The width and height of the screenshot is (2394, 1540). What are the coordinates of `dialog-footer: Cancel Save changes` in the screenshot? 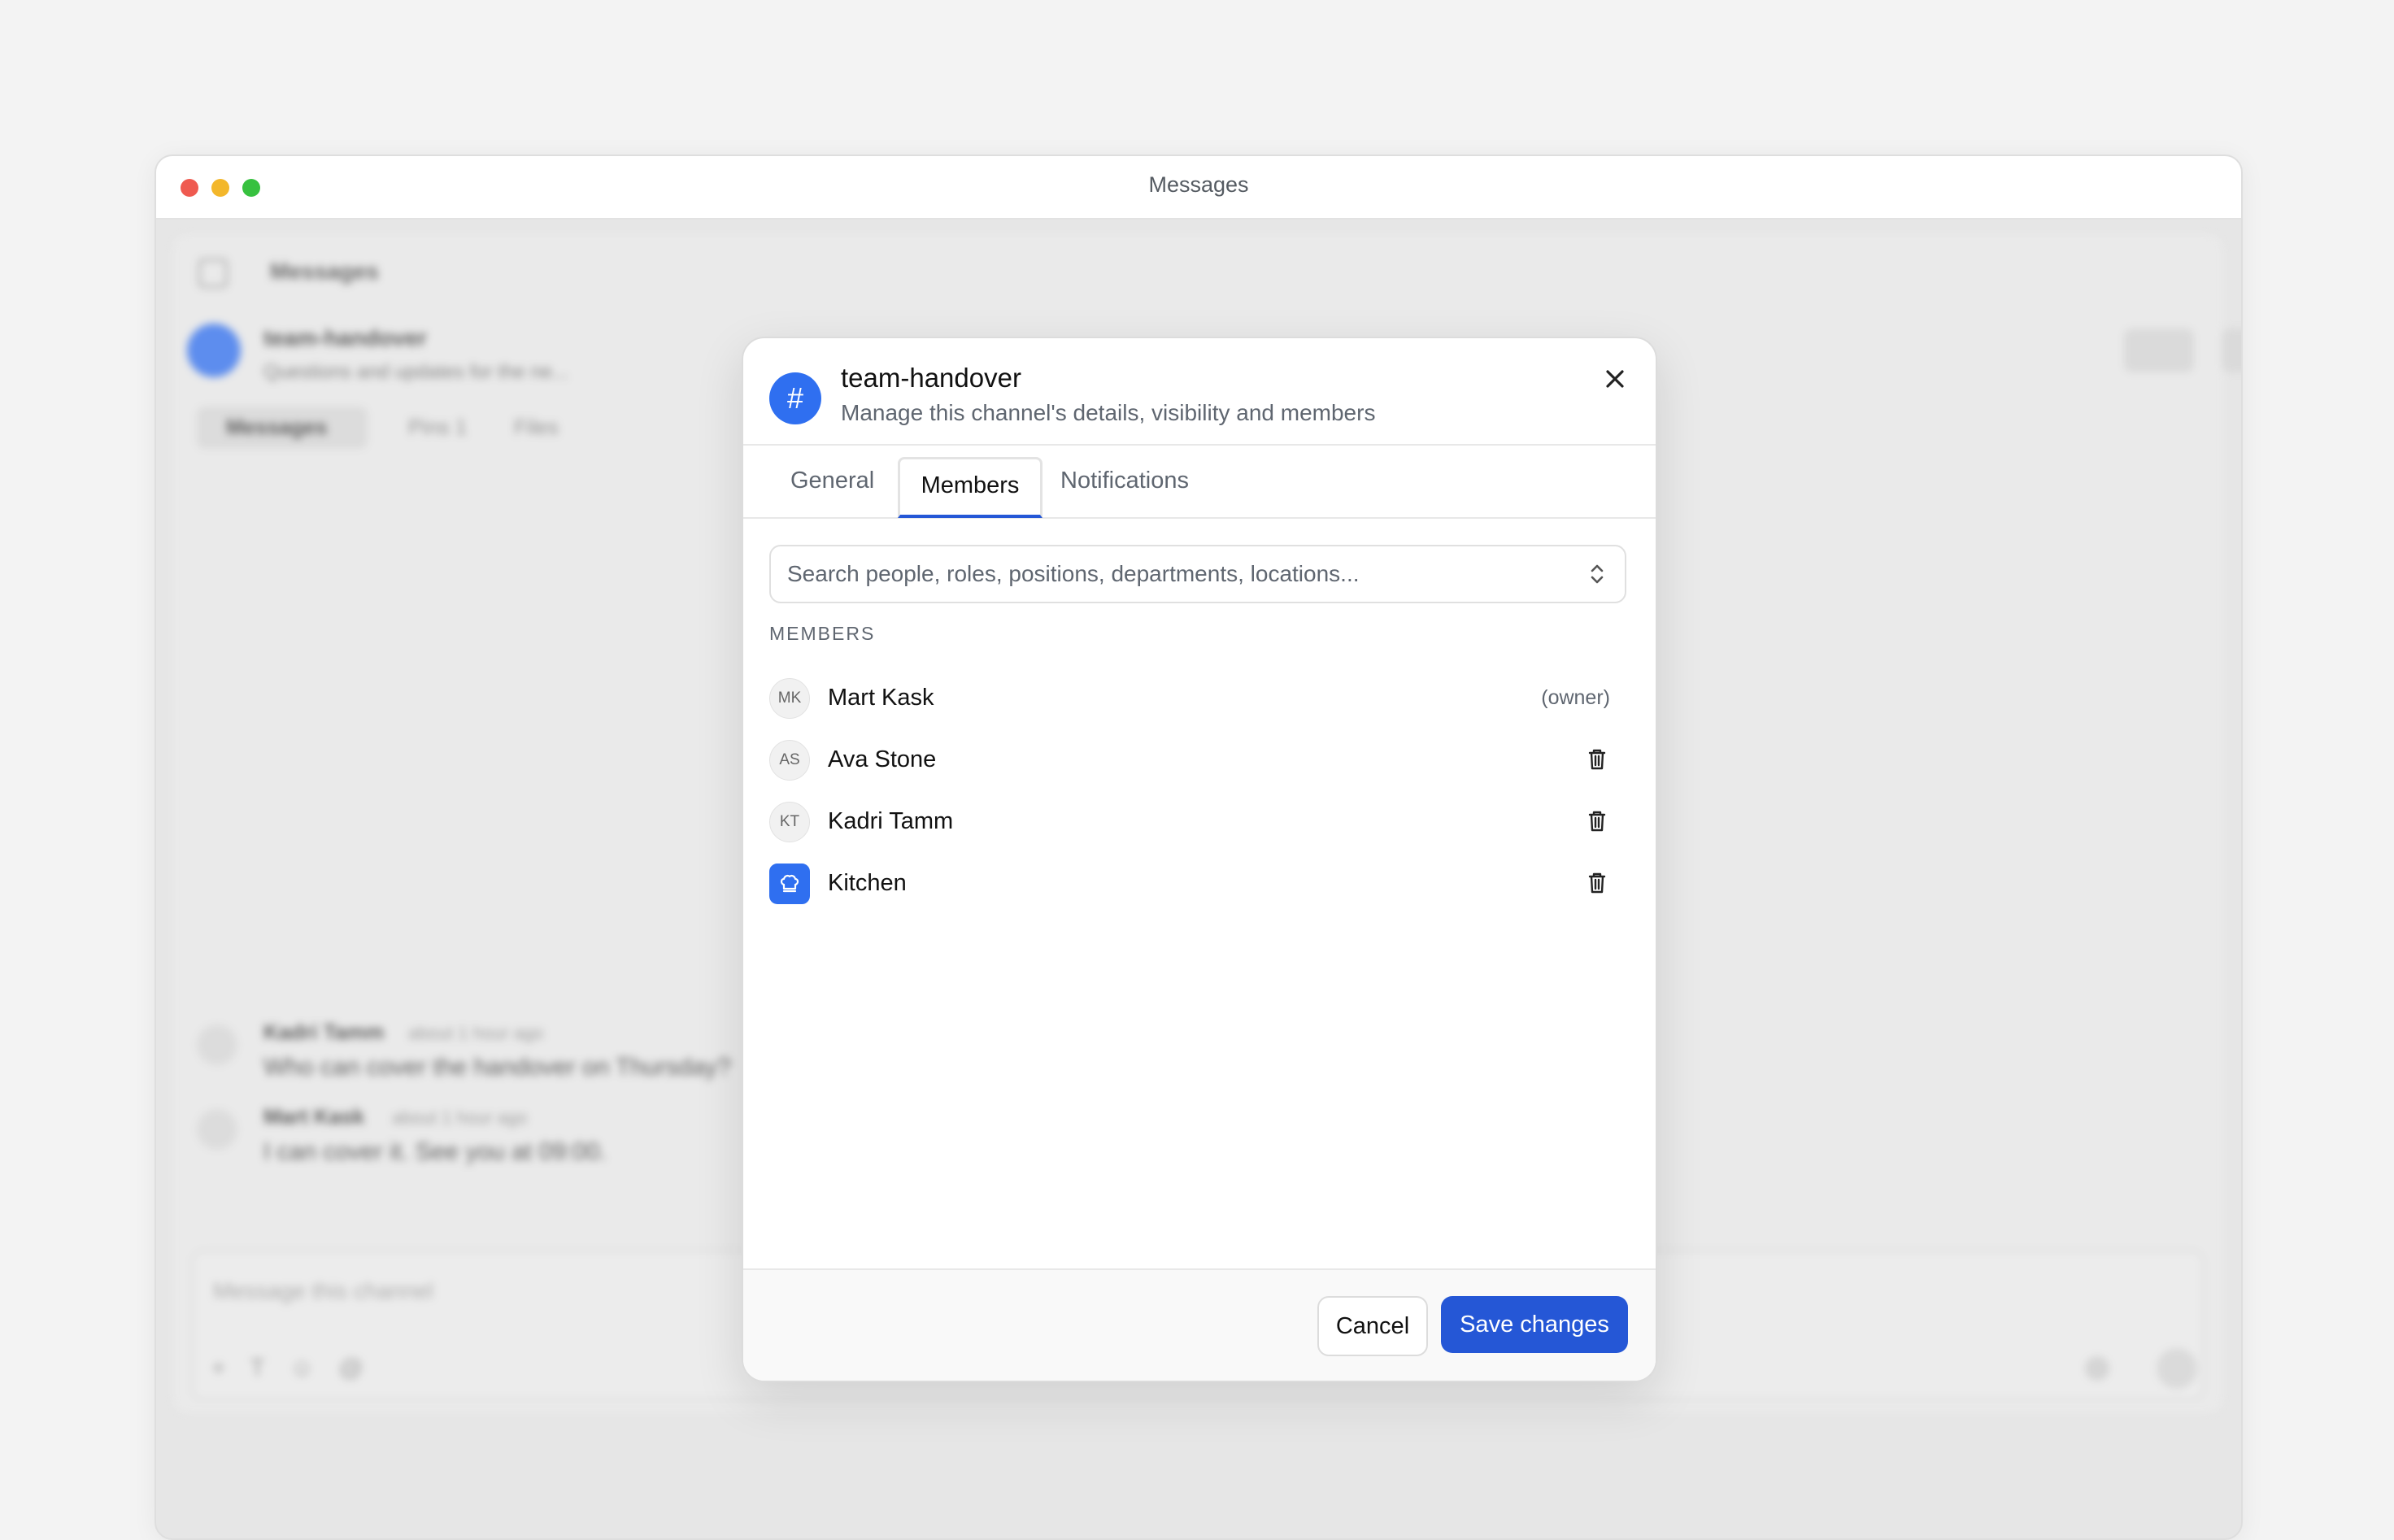 It's located at (1199, 1324).